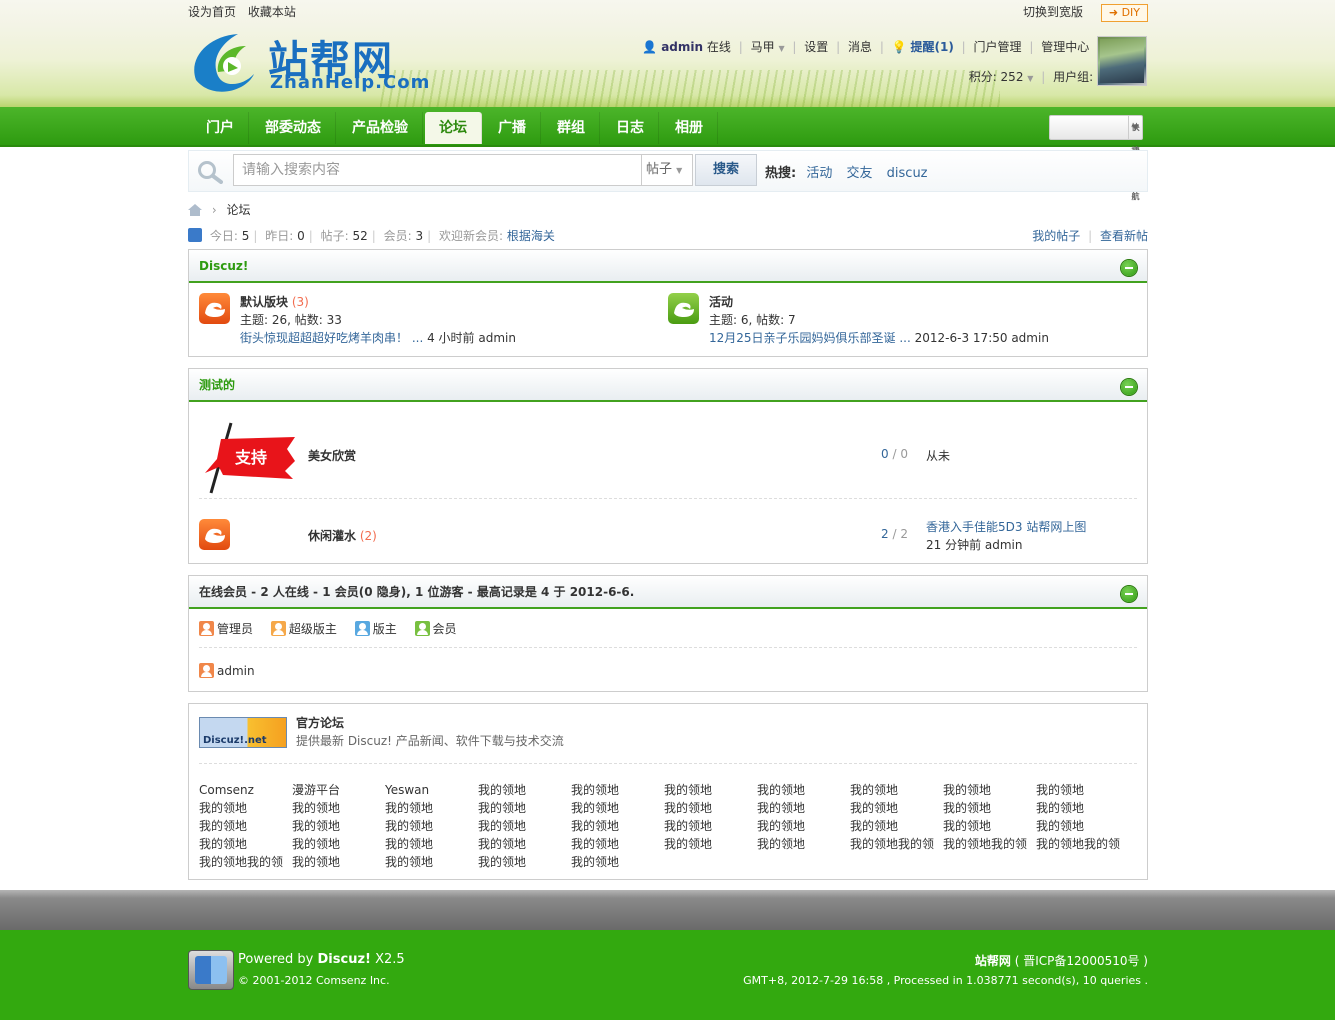 The width and height of the screenshot is (1335, 1020). What do you see at coordinates (668, 266) in the screenshot?
I see `category-header: Discuz!` at bounding box center [668, 266].